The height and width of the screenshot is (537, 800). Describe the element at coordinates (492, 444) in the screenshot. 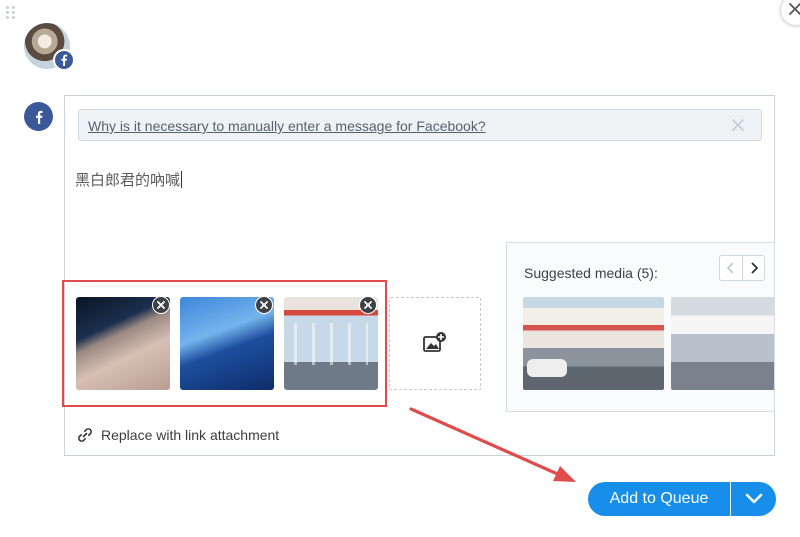

I see `annotation-arrow` at that location.